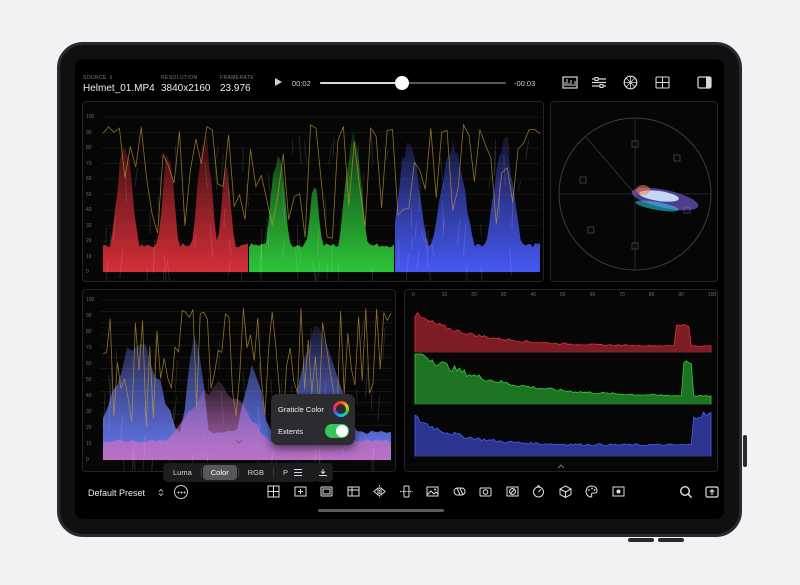 The image size is (800, 585). Describe the element at coordinates (565, 491) in the screenshot. I see `cube-icon` at that location.